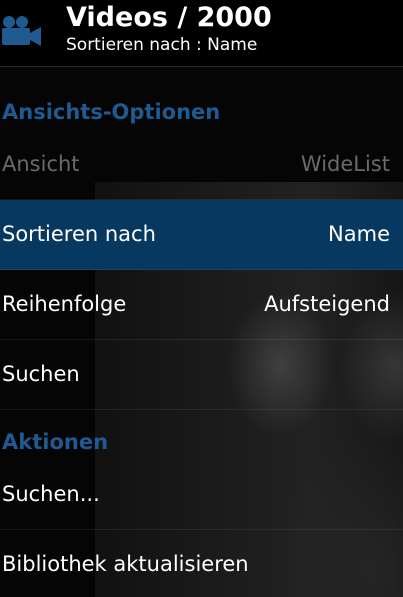 This screenshot has height=597, width=403. I want to click on order-label: Reihenfolge, so click(64, 304).